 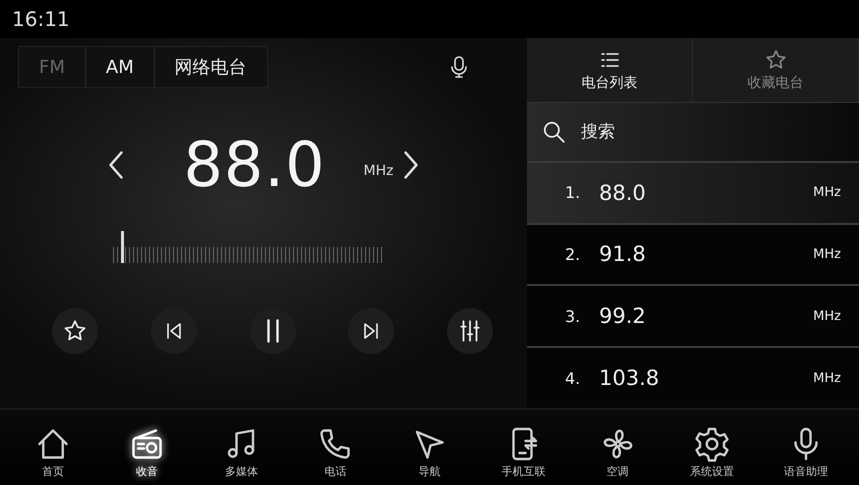 I want to click on chevron-left-icon, so click(x=116, y=164).